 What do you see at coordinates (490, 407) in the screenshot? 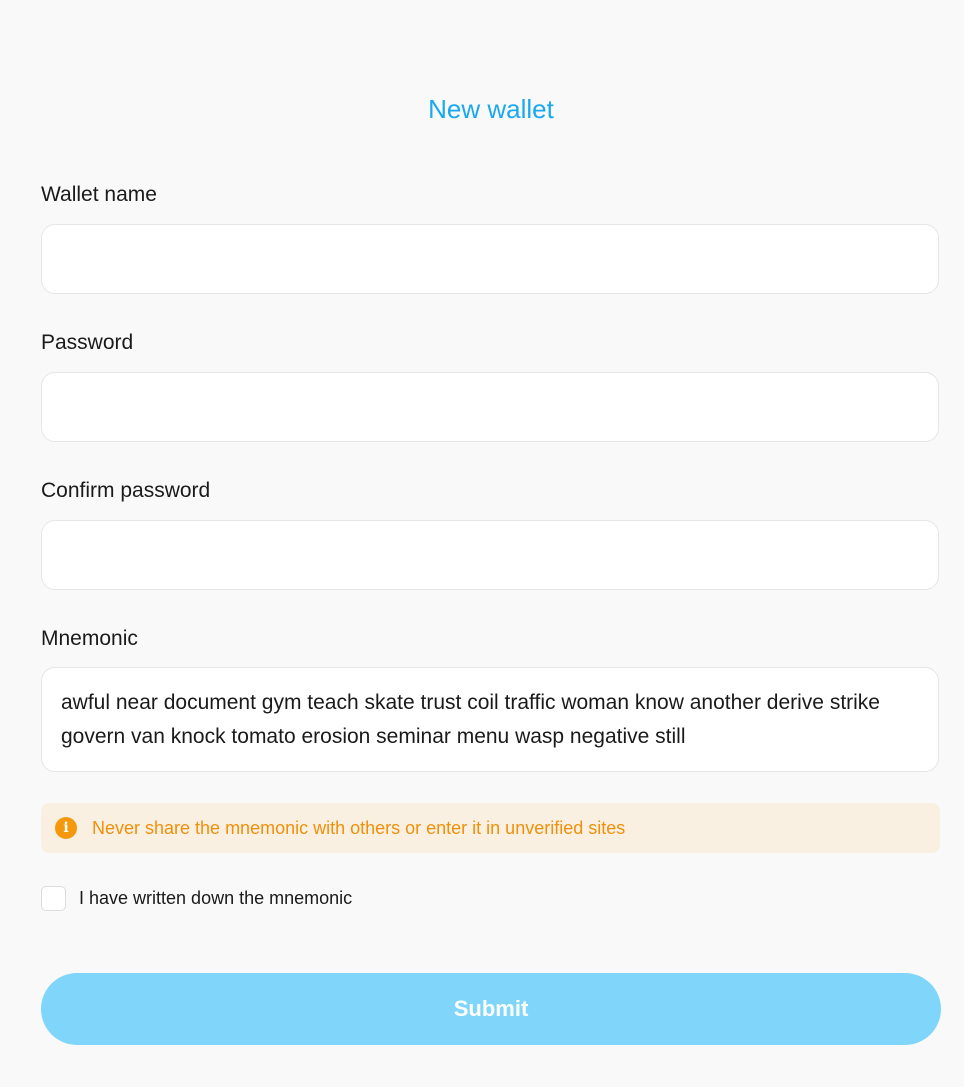
I see `password-input` at bounding box center [490, 407].